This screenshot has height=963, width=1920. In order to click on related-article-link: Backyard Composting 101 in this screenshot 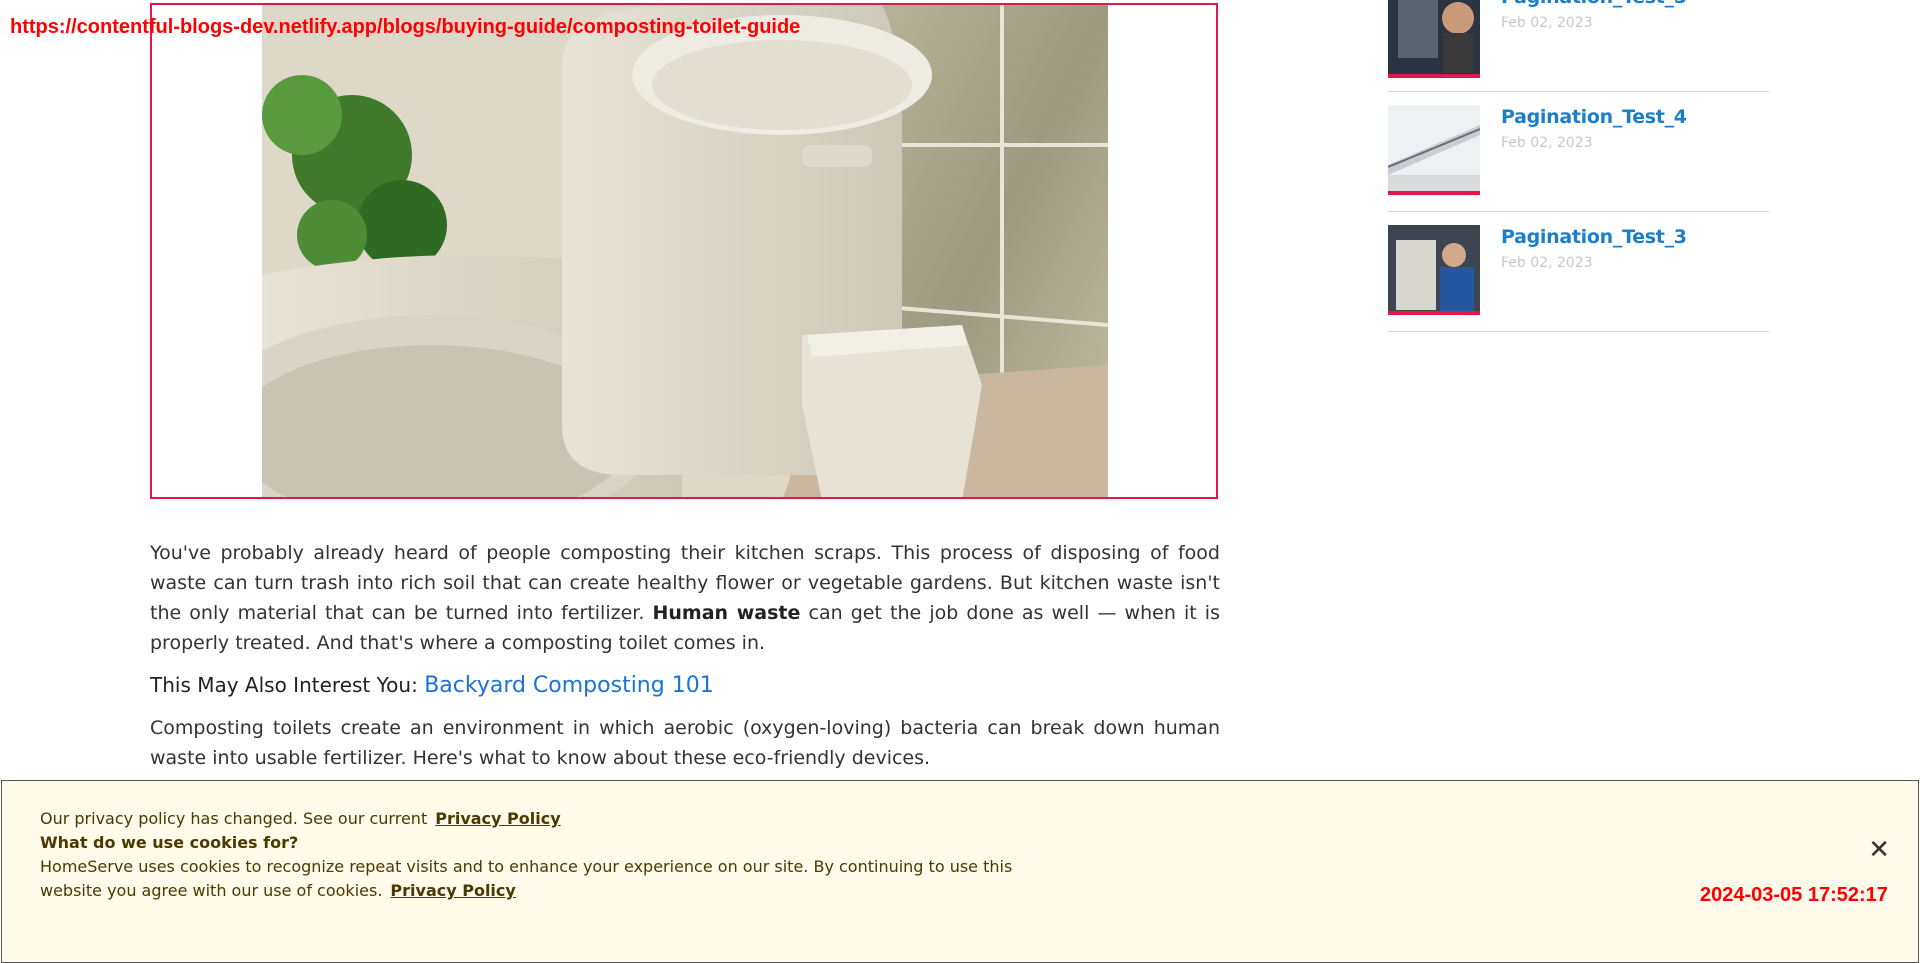, I will do `click(569, 685)`.